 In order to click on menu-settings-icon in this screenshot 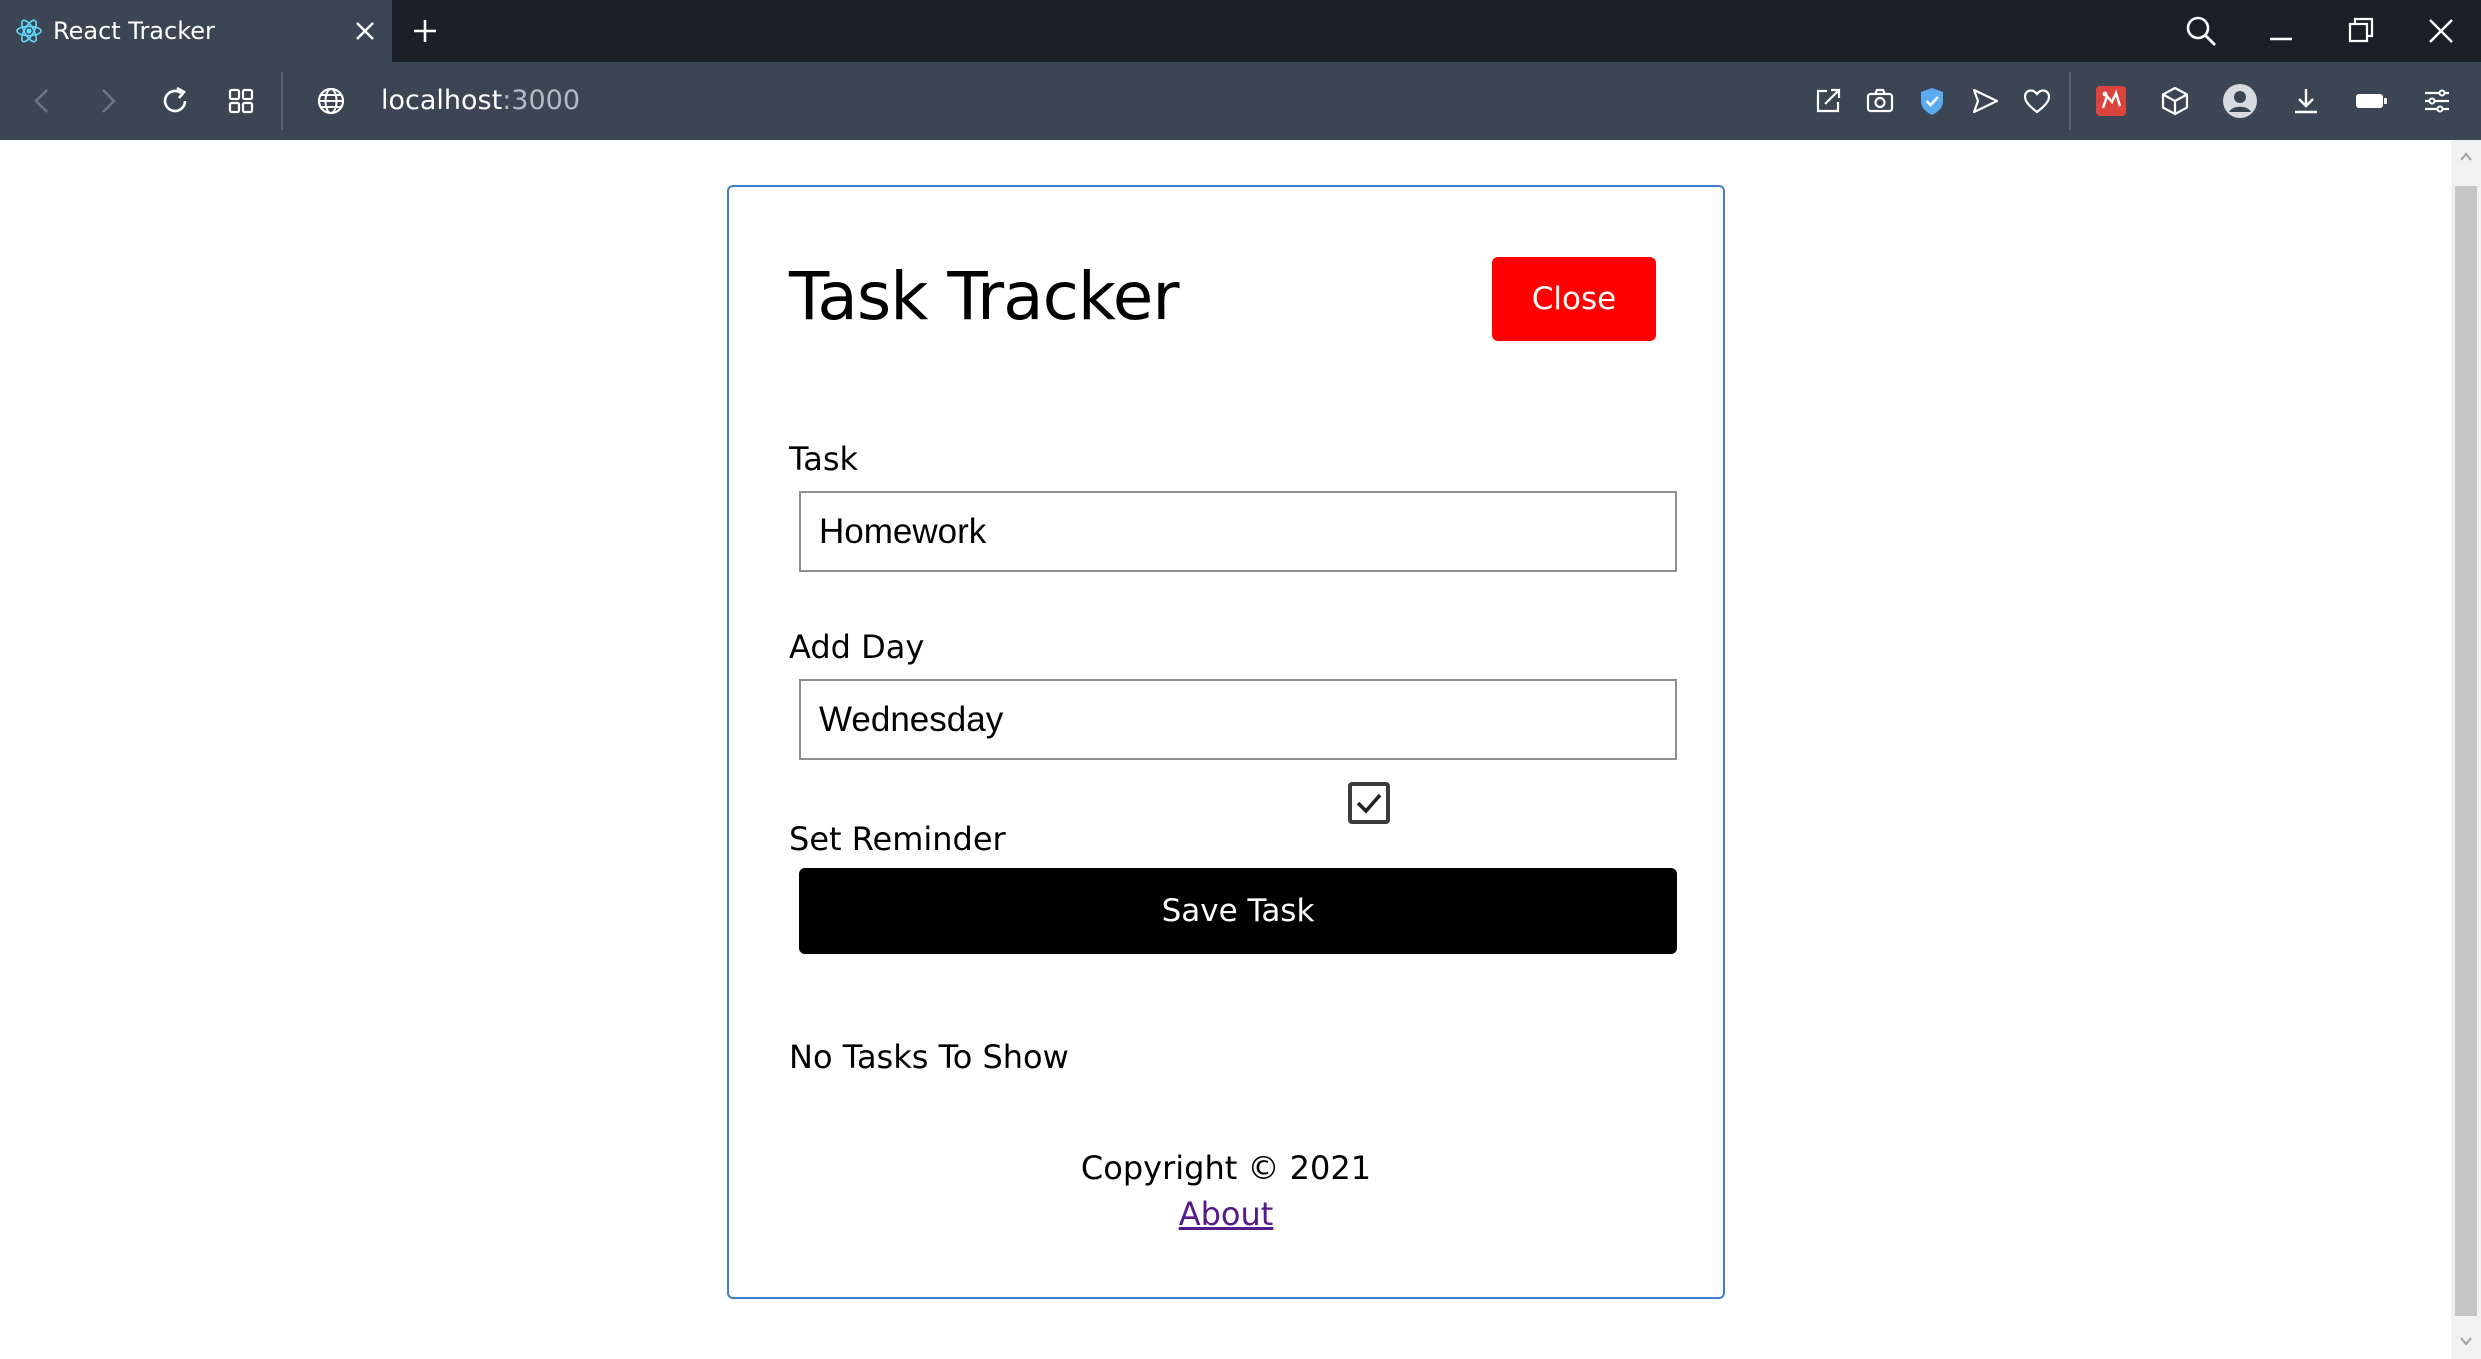, I will do `click(2437, 101)`.